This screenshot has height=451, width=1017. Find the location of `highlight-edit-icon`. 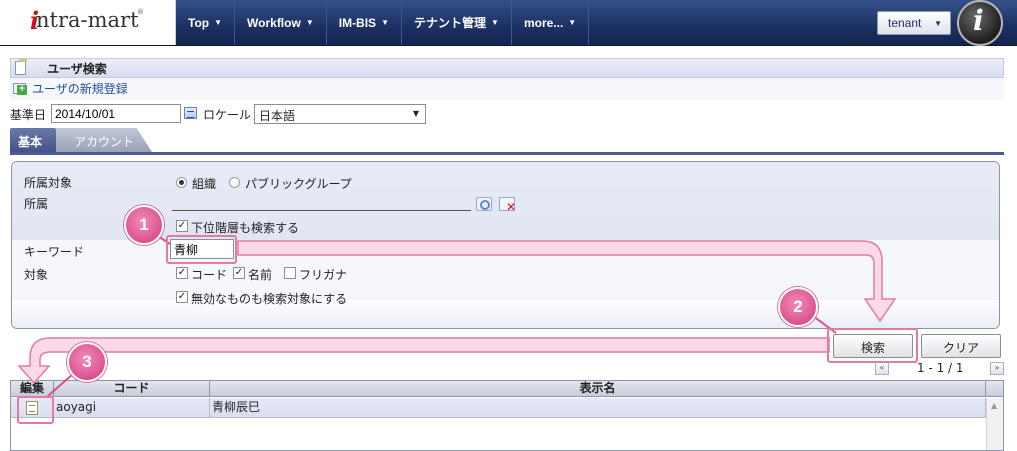

highlight-edit-icon is located at coordinates (35, 410).